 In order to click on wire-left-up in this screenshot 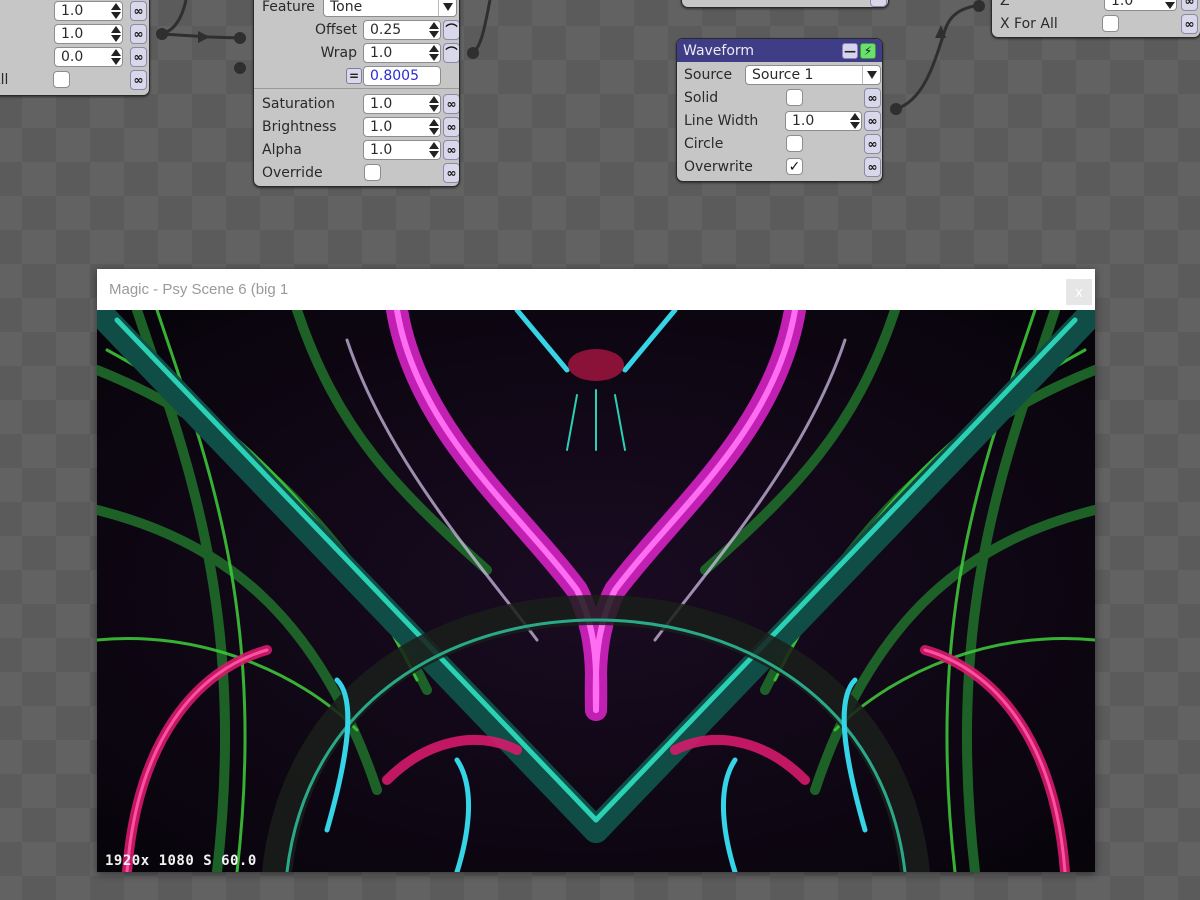, I will do `click(174, 18)`.